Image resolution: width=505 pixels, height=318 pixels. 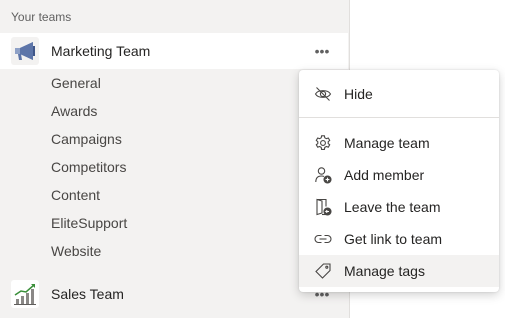 I want to click on link-icon, so click(x=323, y=239).